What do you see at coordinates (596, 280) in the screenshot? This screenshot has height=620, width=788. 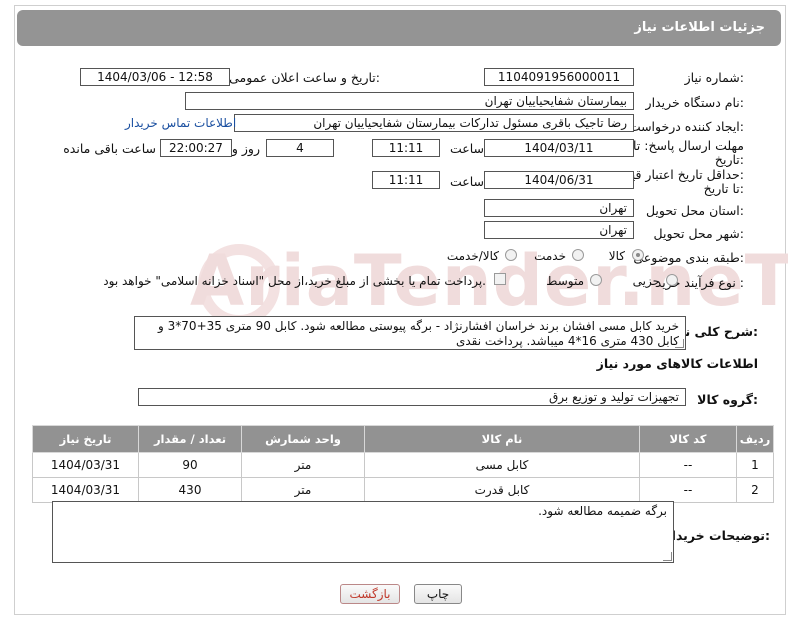 I see `process-radio-medium` at bounding box center [596, 280].